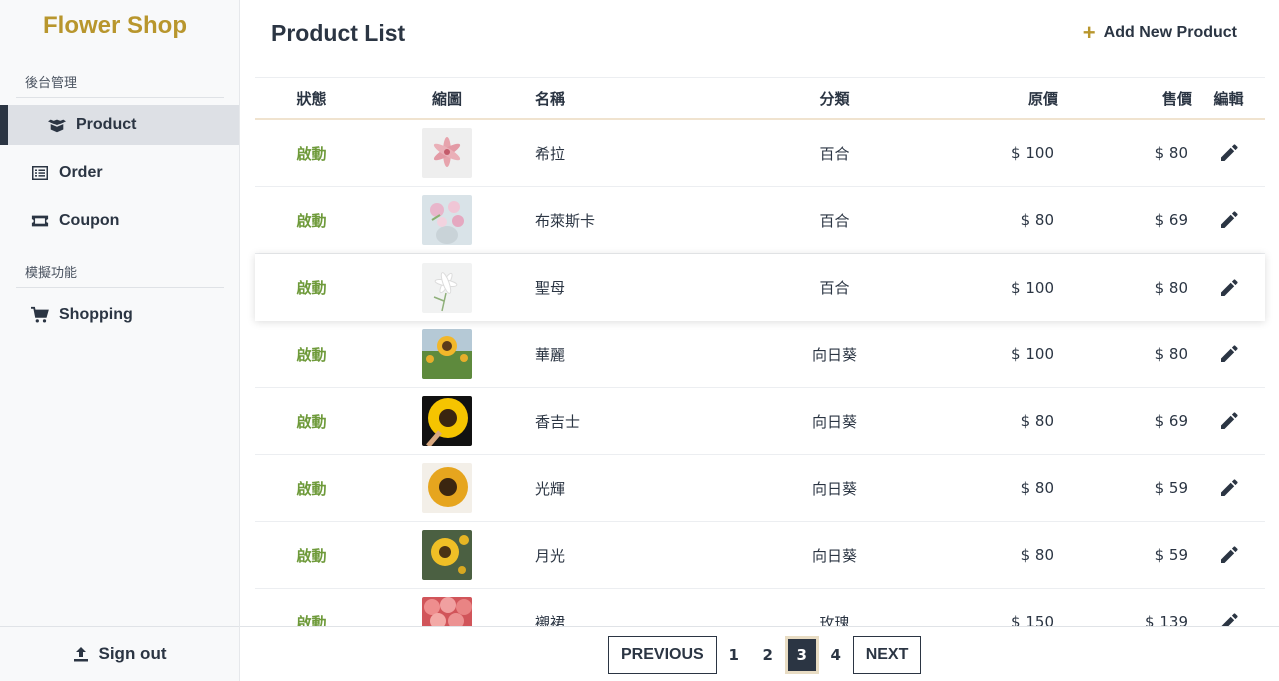  Describe the element at coordinates (550, 153) in the screenshot. I see `product-name: 希拉` at that location.